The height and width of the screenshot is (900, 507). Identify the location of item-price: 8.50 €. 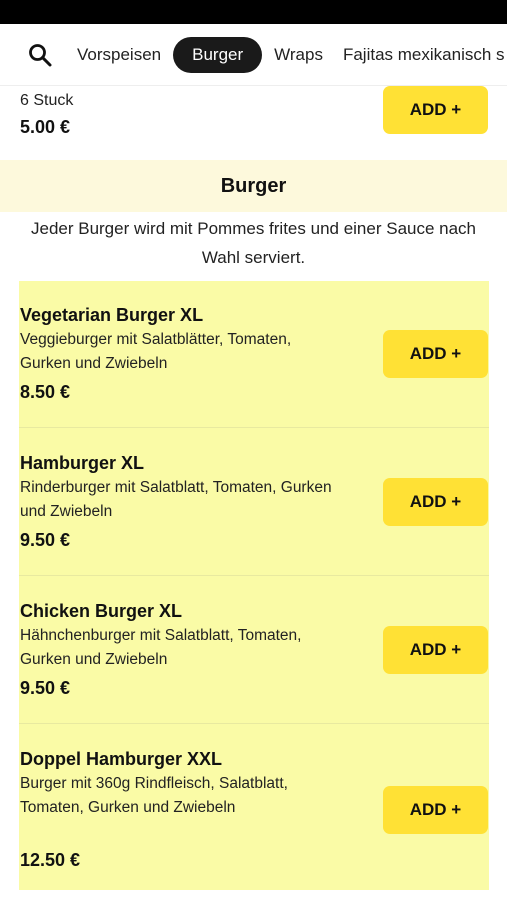
(45, 392).